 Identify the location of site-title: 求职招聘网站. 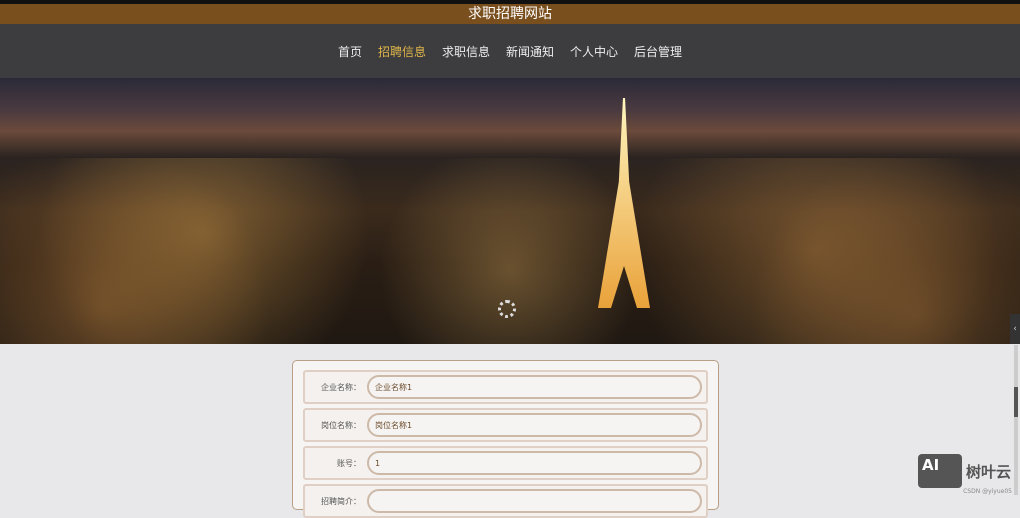
(510, 14).